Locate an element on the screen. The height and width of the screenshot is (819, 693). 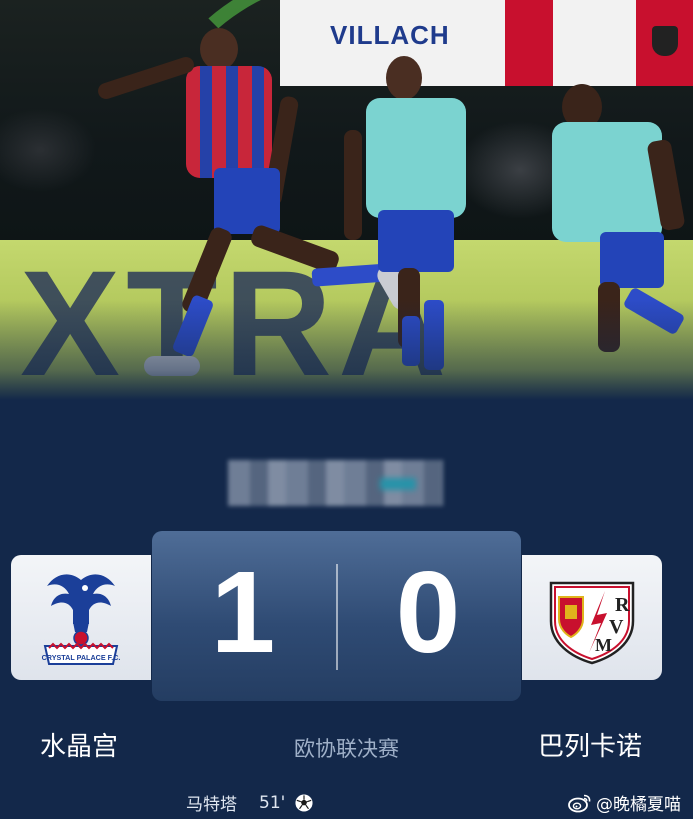
soccer-ball-icon is located at coordinates (304, 802).